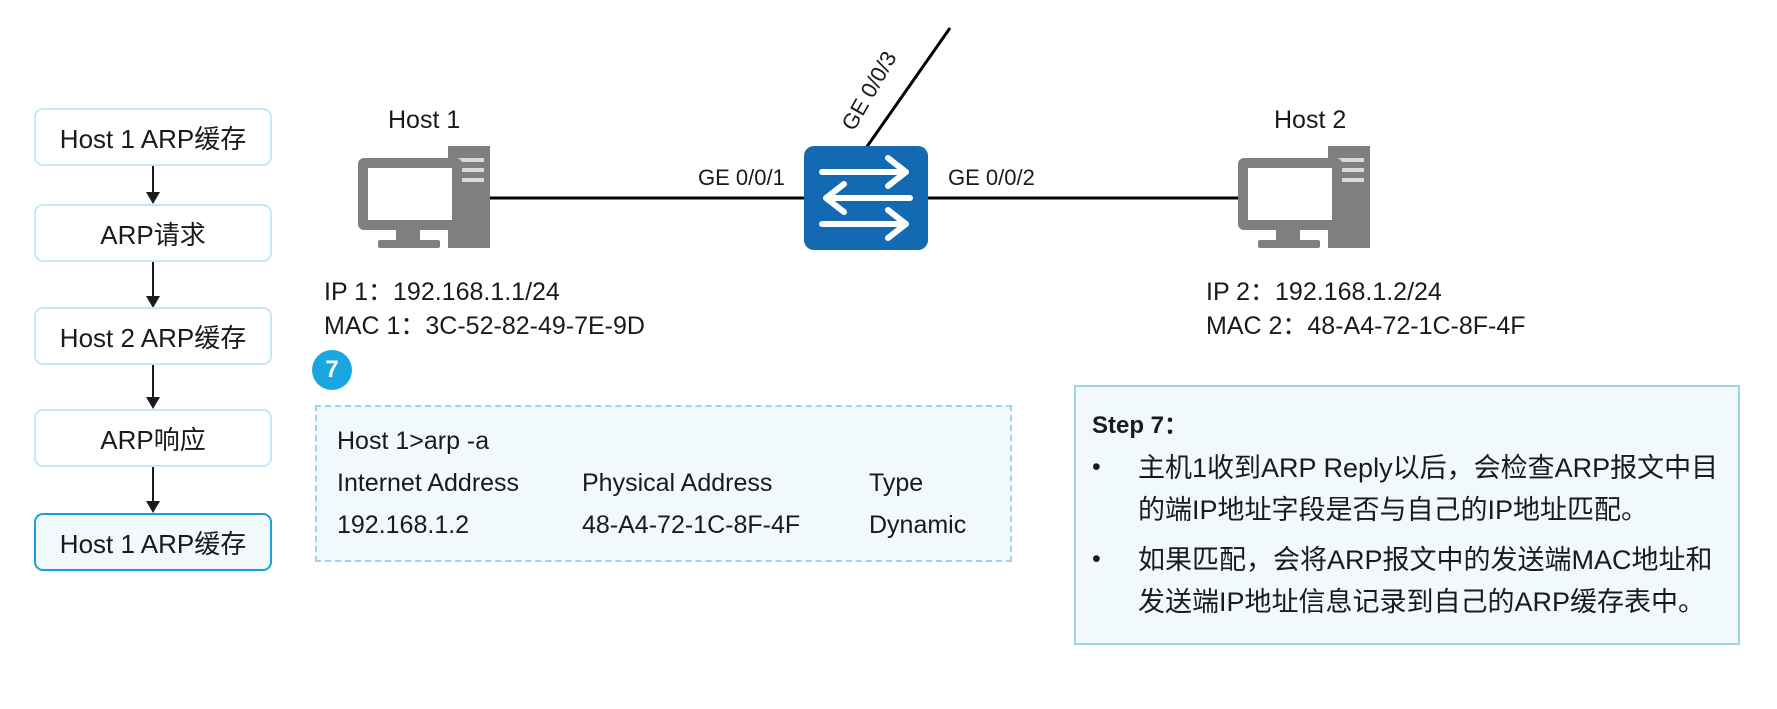  I want to click on arp-header-type: Type, so click(896, 483).